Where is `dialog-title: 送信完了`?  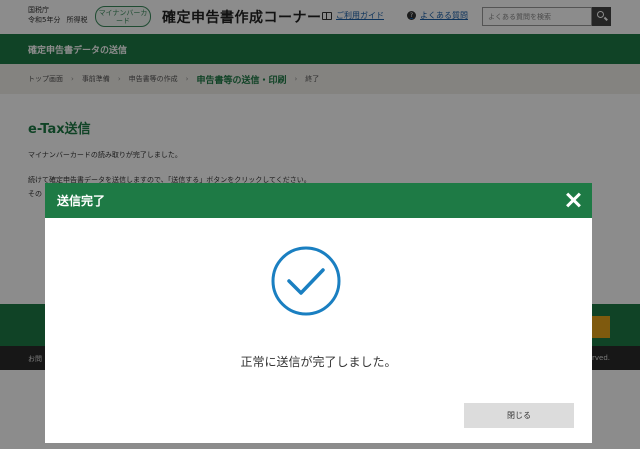 dialog-title: 送信完了 is located at coordinates (81, 201).